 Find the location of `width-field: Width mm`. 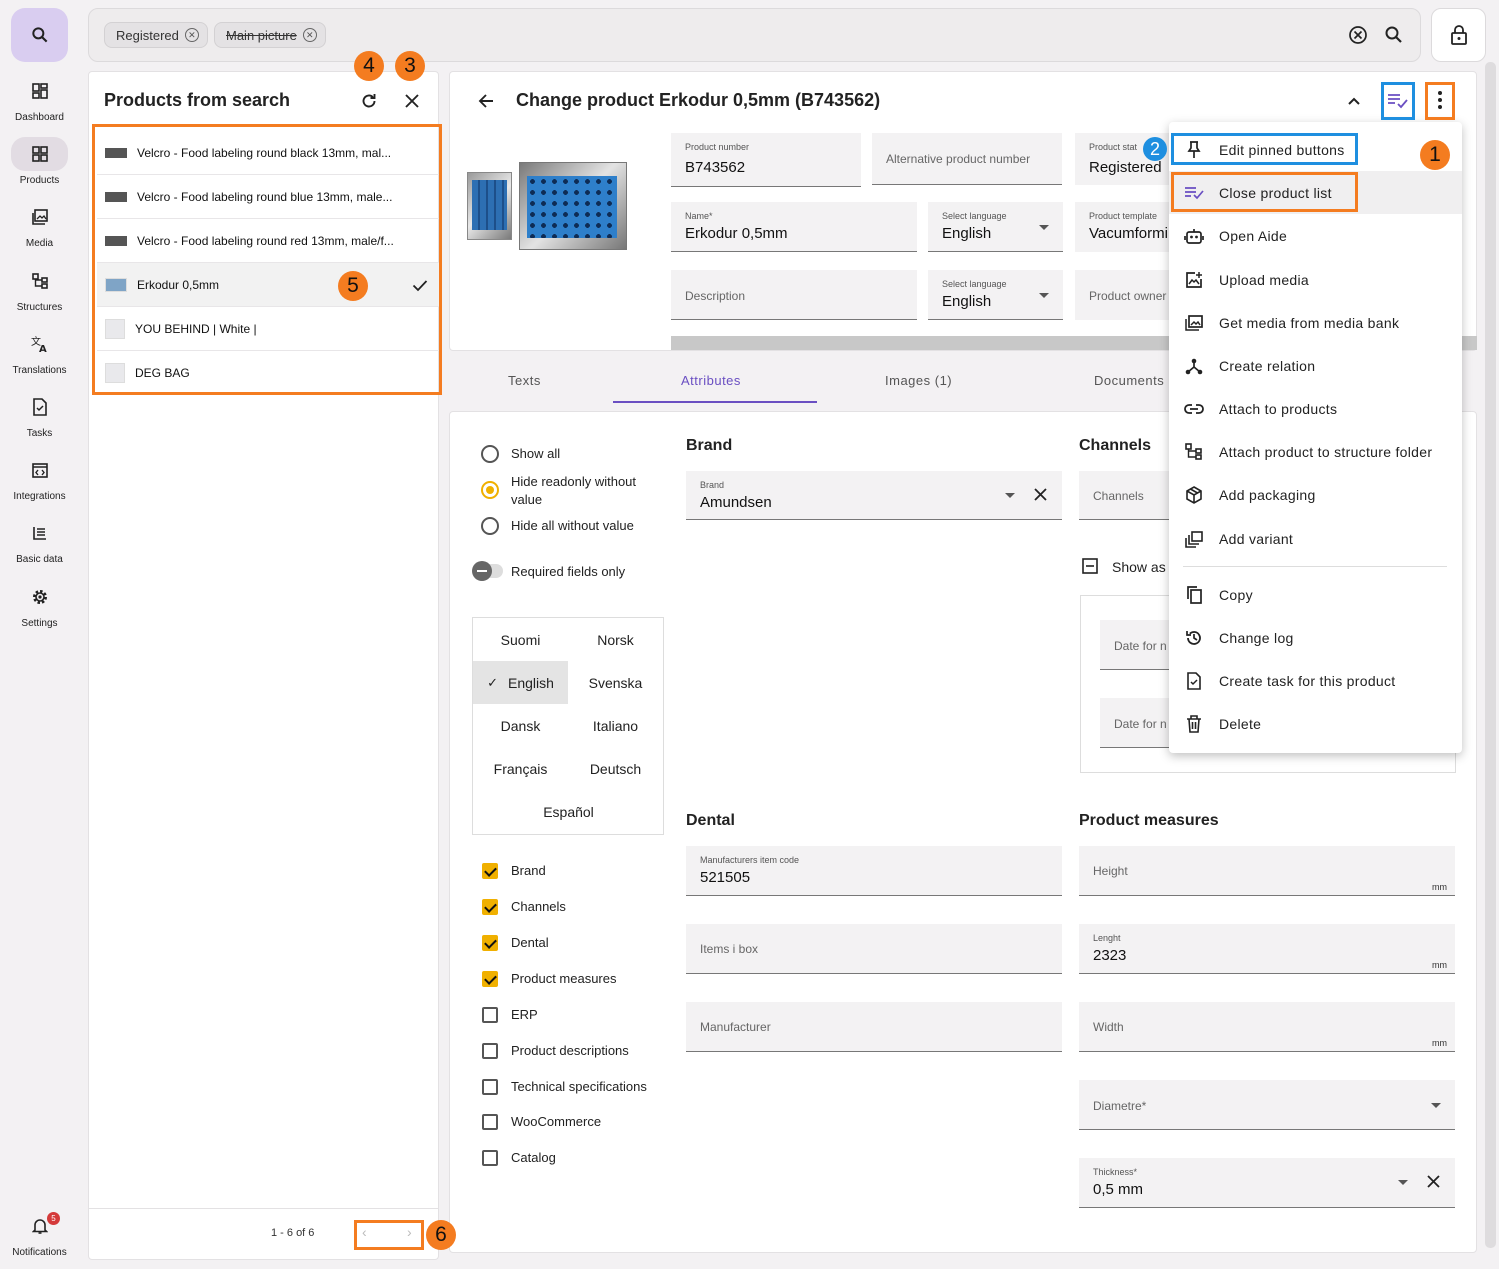

width-field: Width mm is located at coordinates (1267, 1027).